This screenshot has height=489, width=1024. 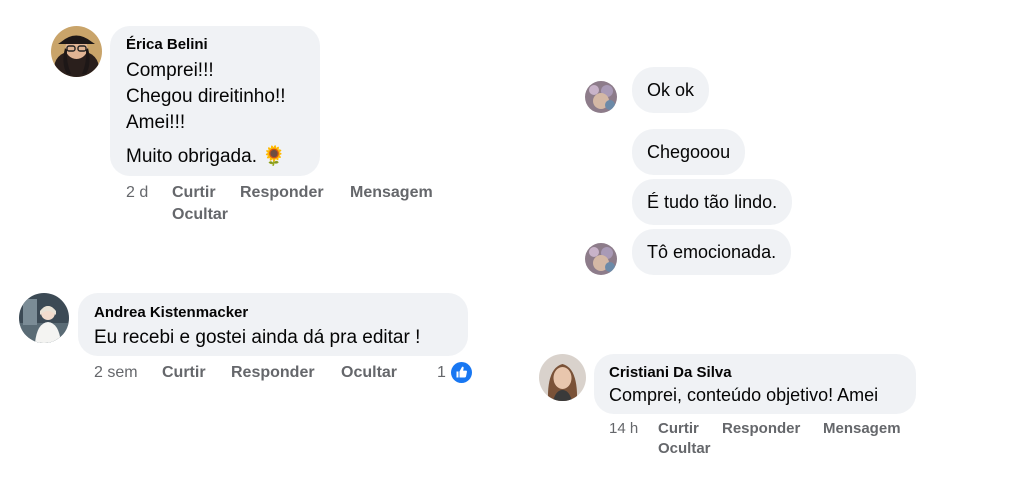 What do you see at coordinates (461, 372) in the screenshot?
I see `like-thumb-icon` at bounding box center [461, 372].